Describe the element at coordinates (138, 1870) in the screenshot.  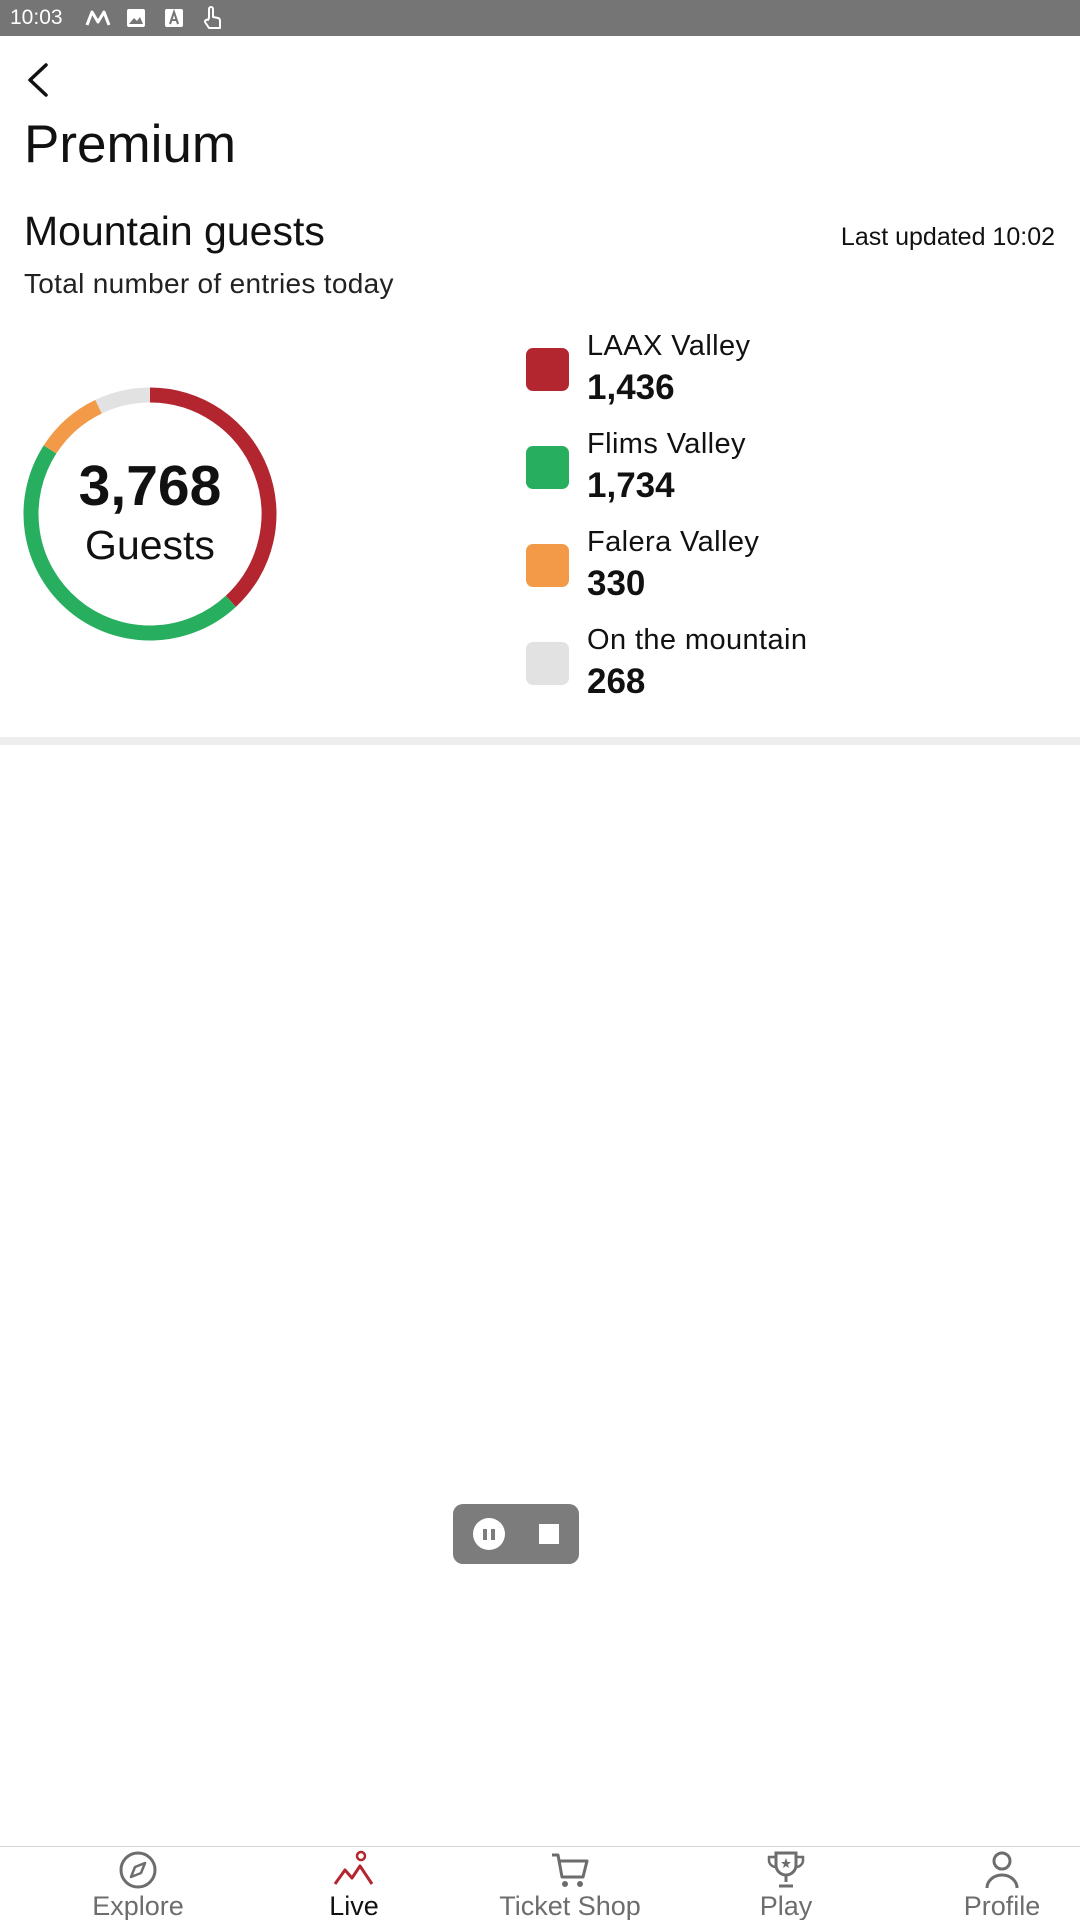
I see `compass-icon` at that location.